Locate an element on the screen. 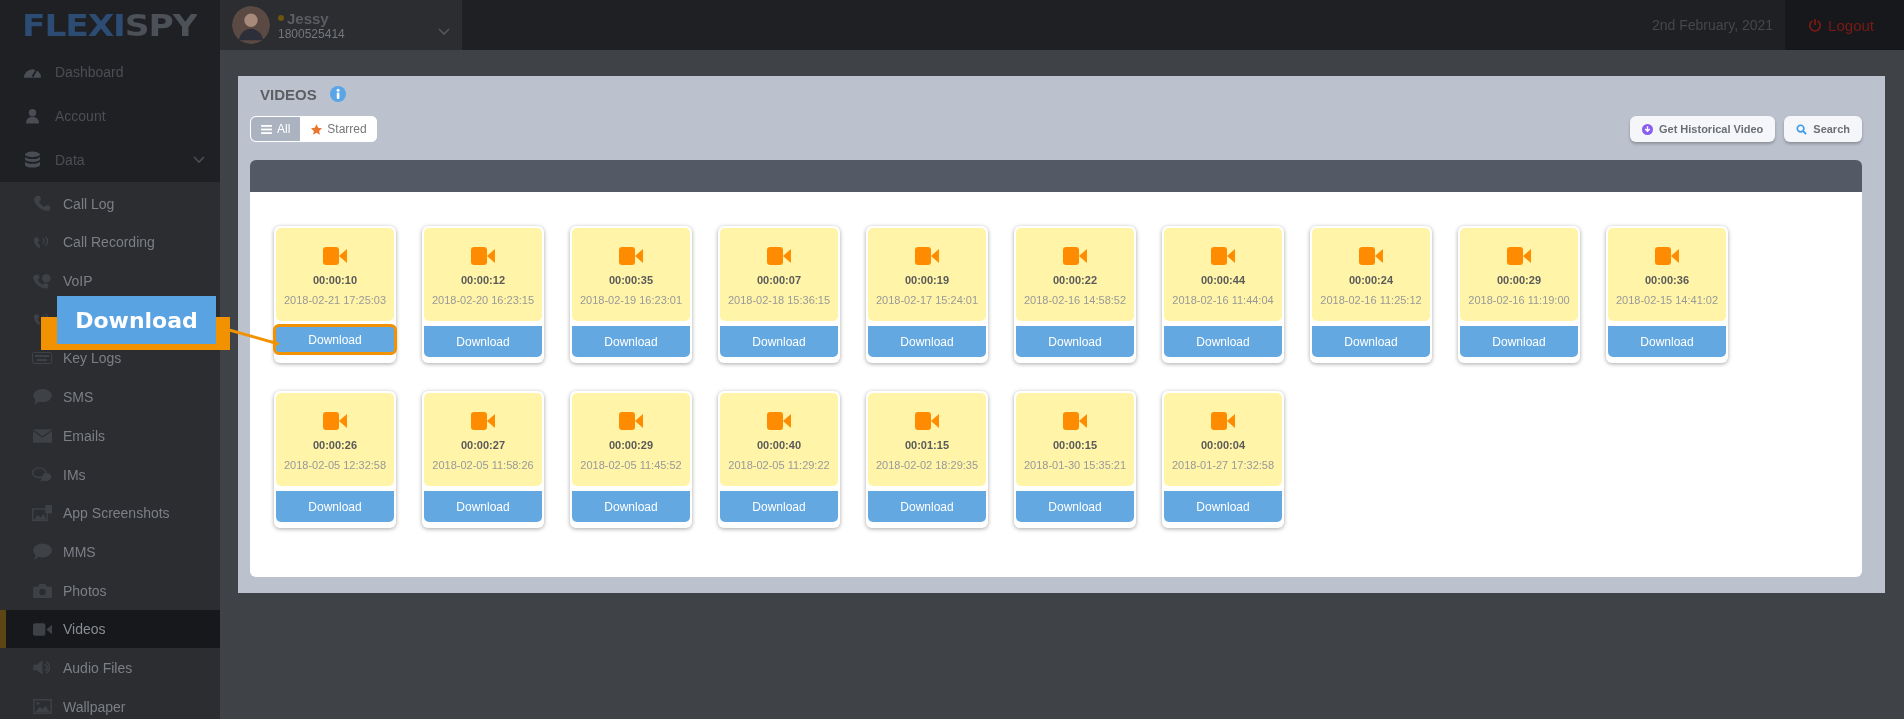 Image resolution: width=1904 pixels, height=719 pixels. video-timestamp: 2018-02-19 16:23:01 is located at coordinates (631, 300).